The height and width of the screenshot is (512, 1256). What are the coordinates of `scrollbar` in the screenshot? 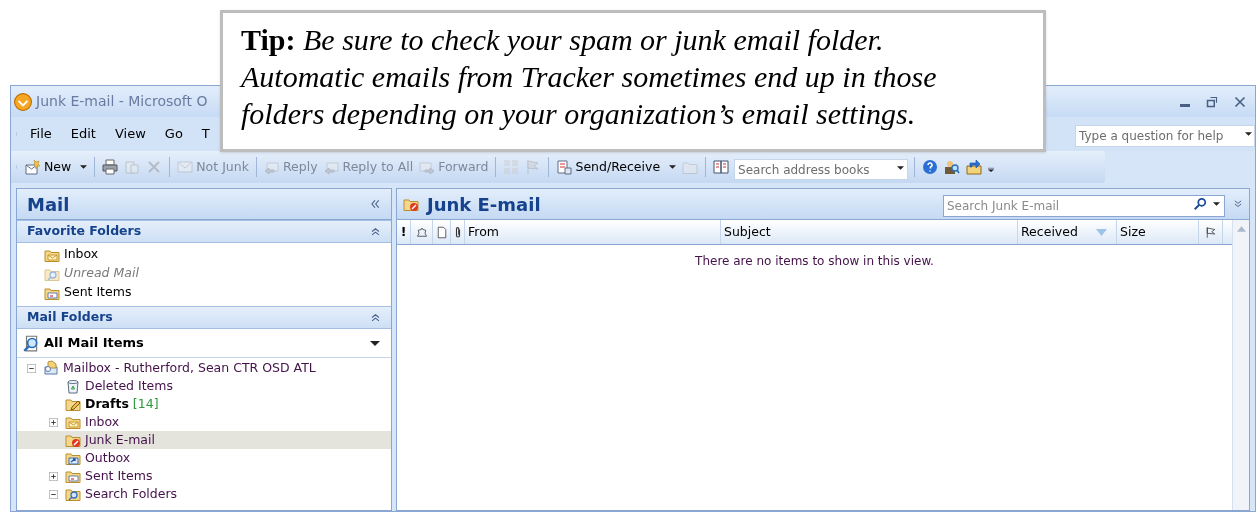 It's located at (1240, 365).